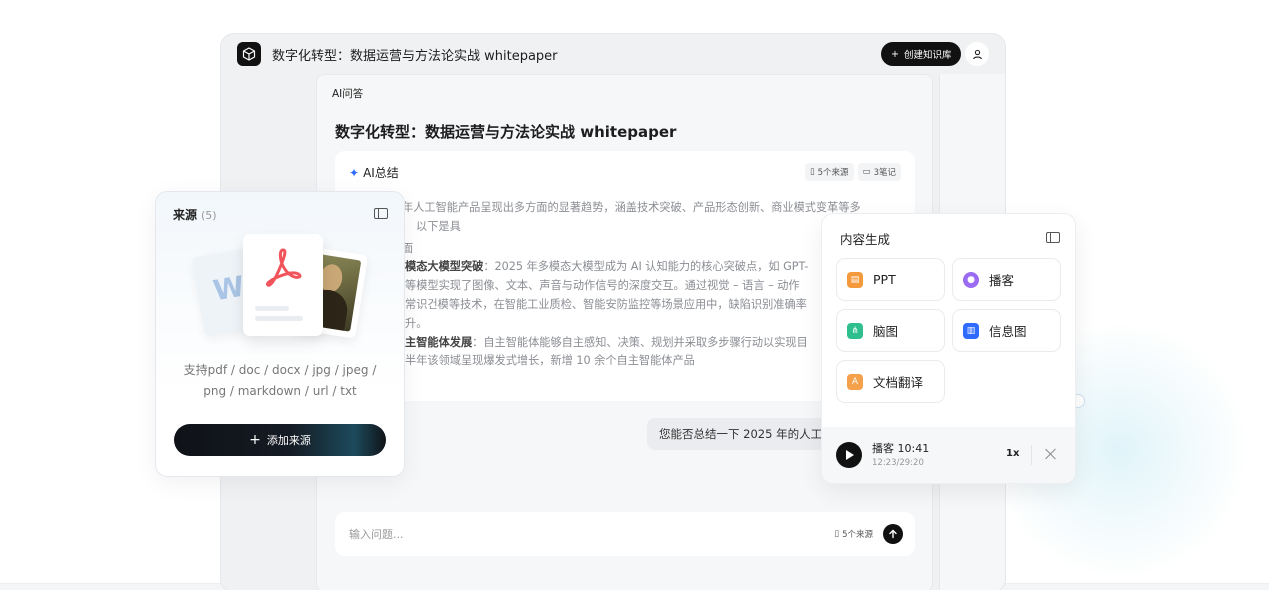  I want to click on tab-ai-qa: AI问答, so click(347, 93).